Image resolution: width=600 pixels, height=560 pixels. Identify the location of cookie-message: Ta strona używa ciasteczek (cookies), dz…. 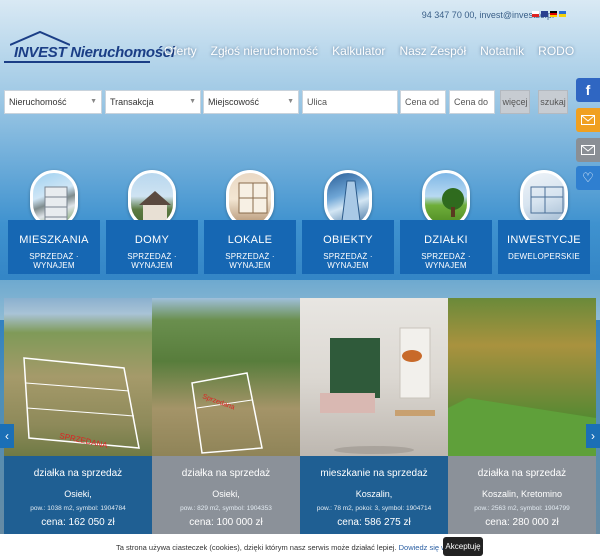
(289, 547).